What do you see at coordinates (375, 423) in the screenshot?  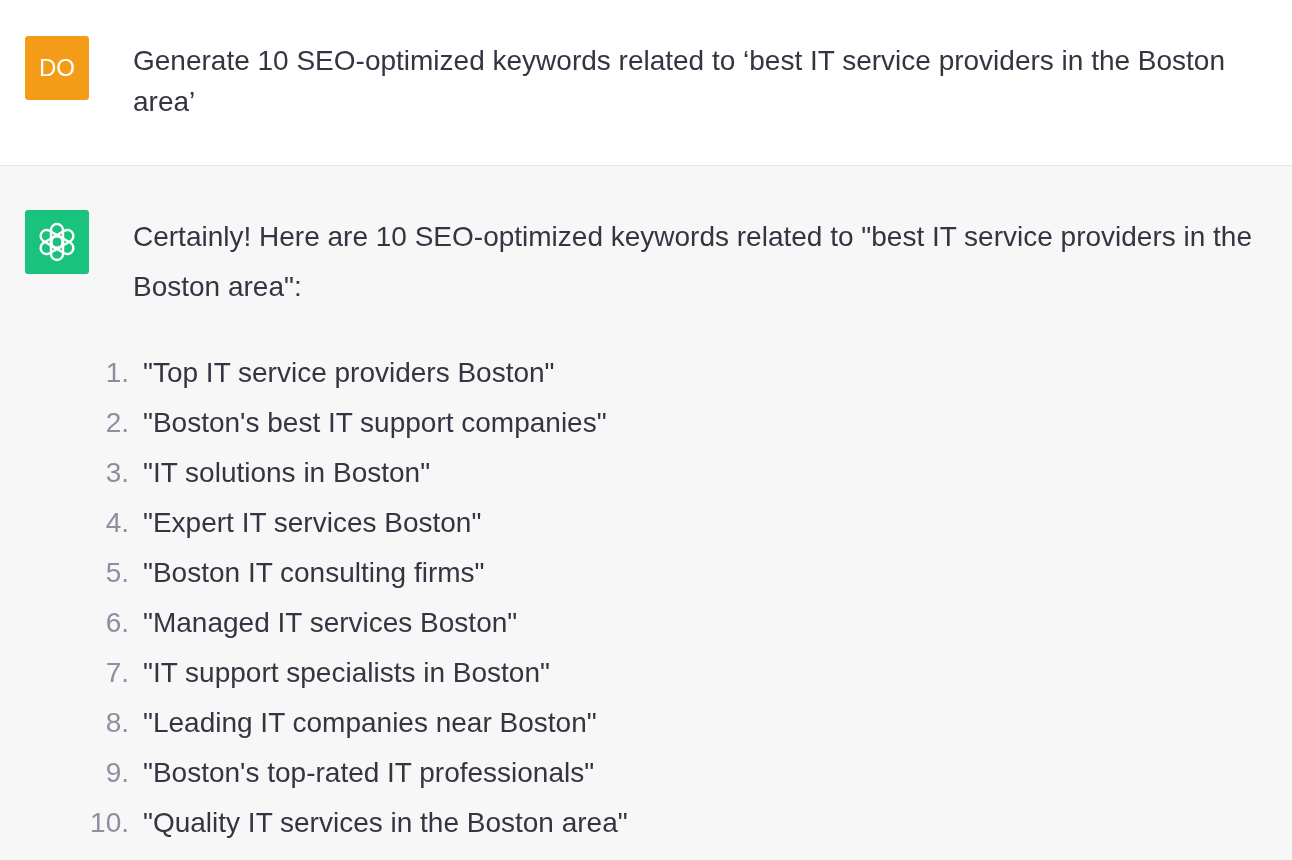 I see `list-item-text: "Boston's best IT support companies"` at bounding box center [375, 423].